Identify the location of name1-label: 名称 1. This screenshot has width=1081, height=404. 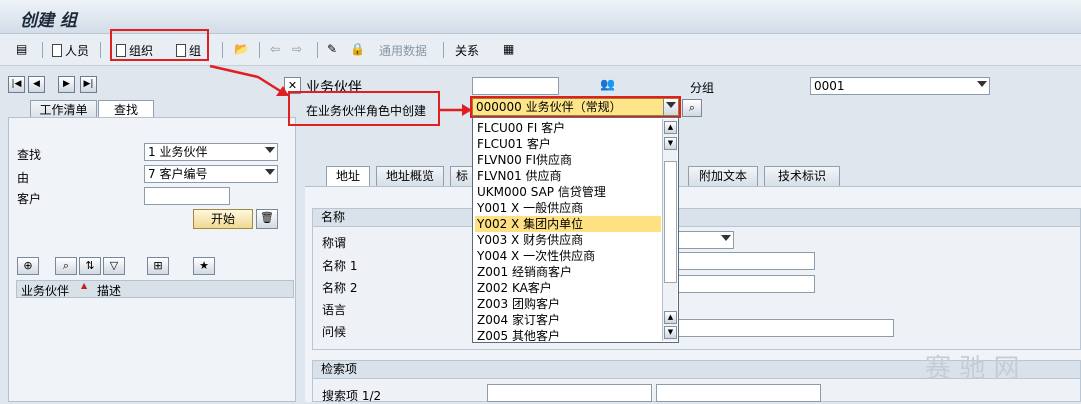
(340, 266).